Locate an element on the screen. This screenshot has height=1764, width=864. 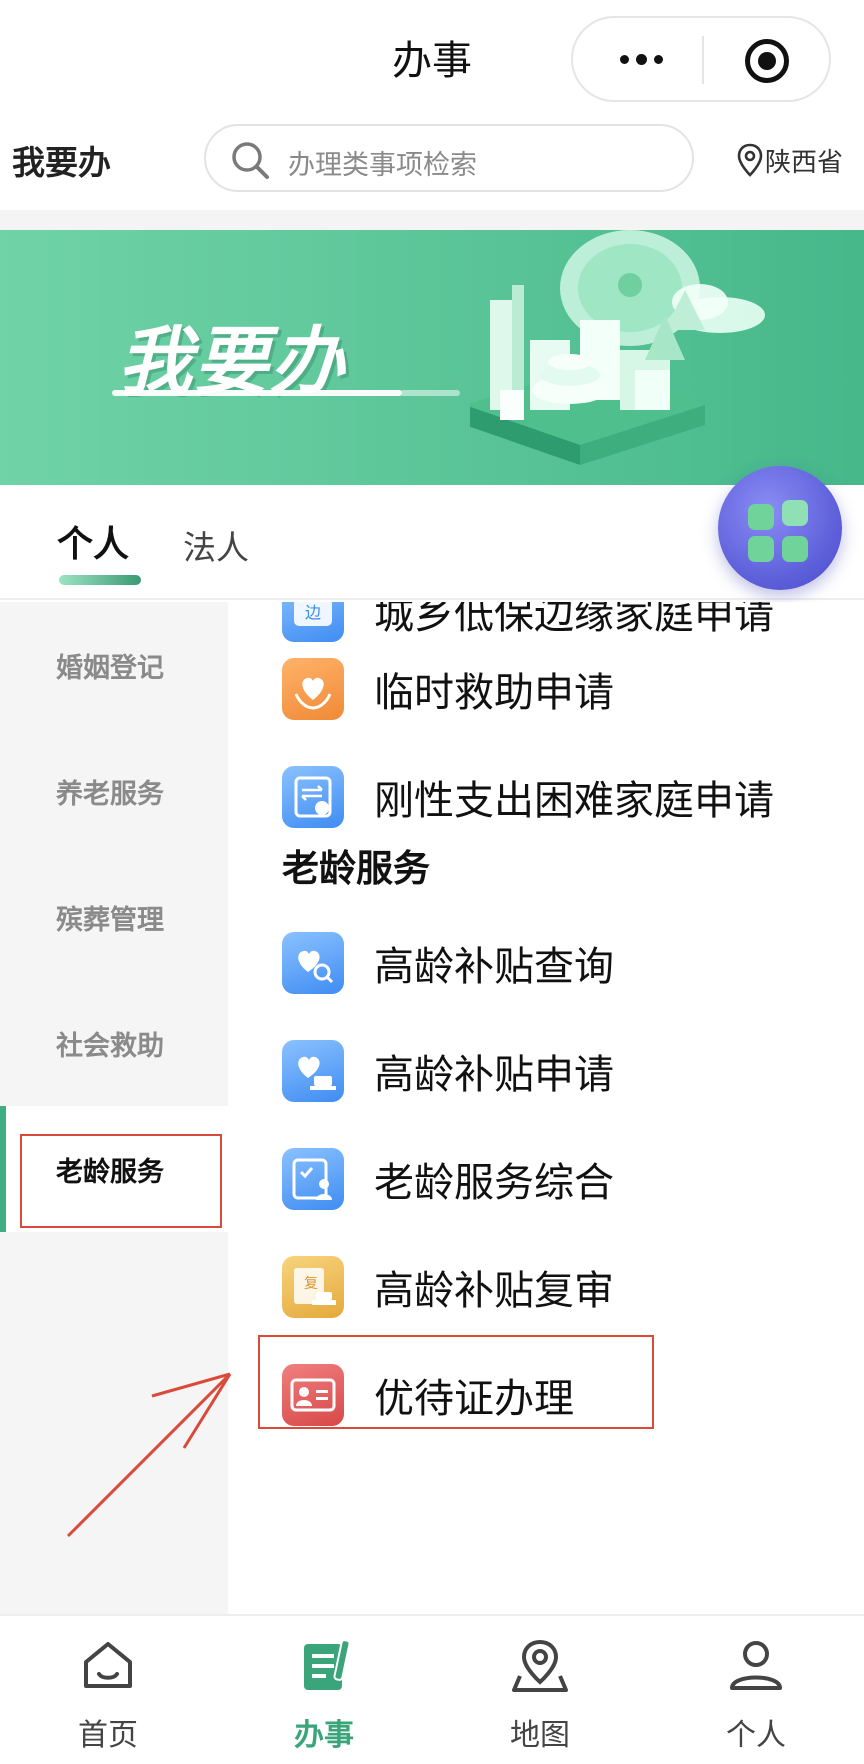
list-item: 高龄补贴查询 is located at coordinates (546, 968).